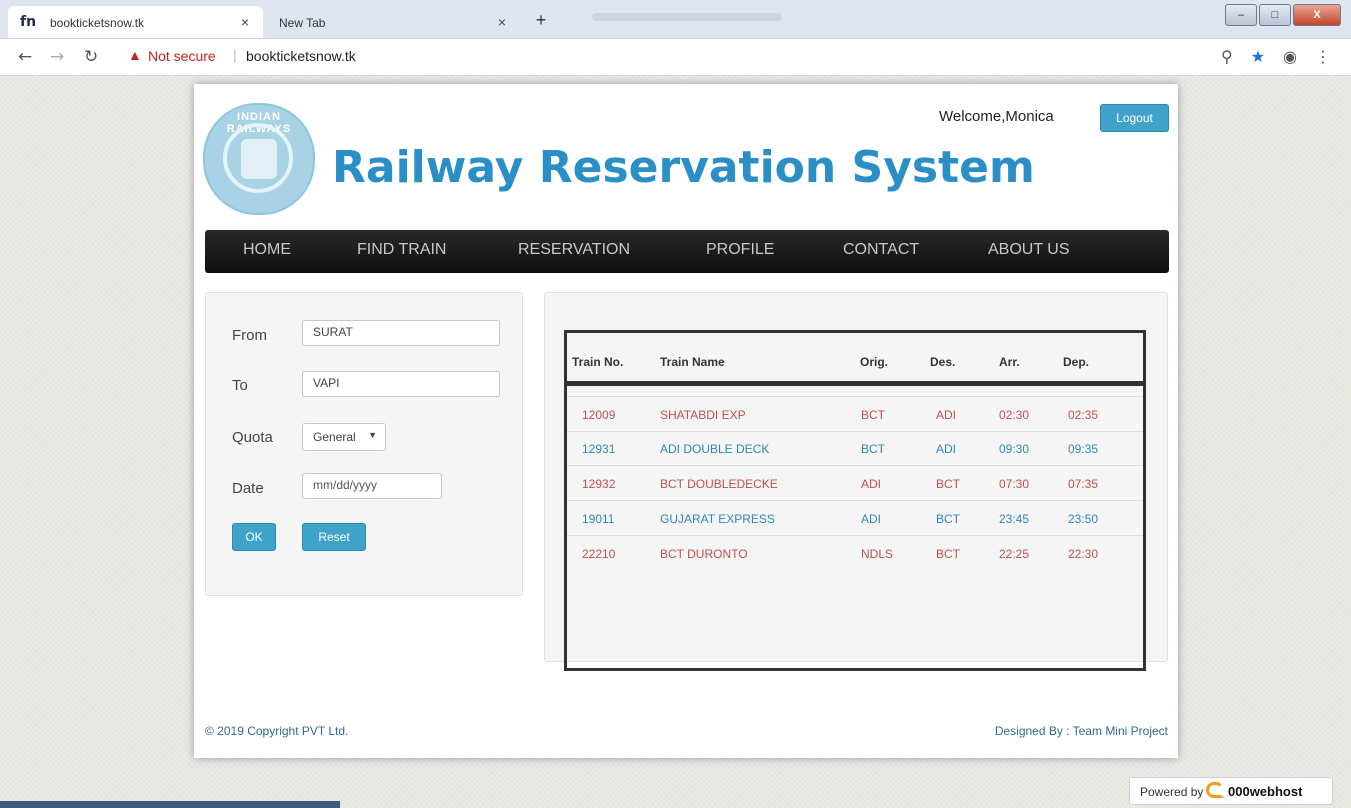  Describe the element at coordinates (598, 519) in the screenshot. I see `cell-train-no: 19011` at that location.